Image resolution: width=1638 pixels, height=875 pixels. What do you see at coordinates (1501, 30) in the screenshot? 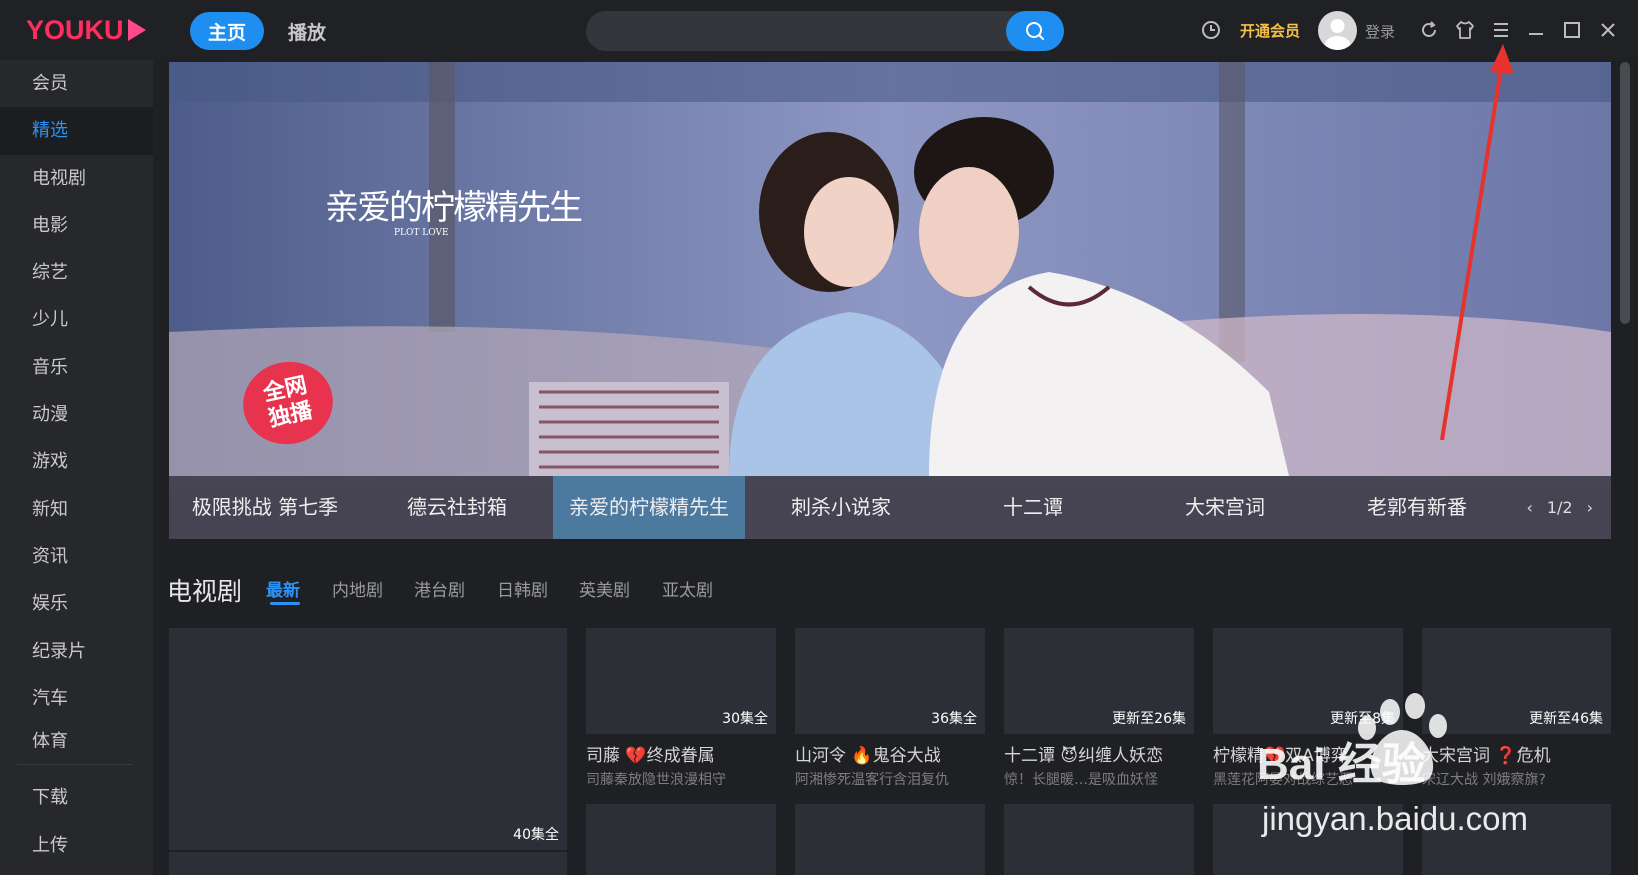
I see `menu-icon` at bounding box center [1501, 30].